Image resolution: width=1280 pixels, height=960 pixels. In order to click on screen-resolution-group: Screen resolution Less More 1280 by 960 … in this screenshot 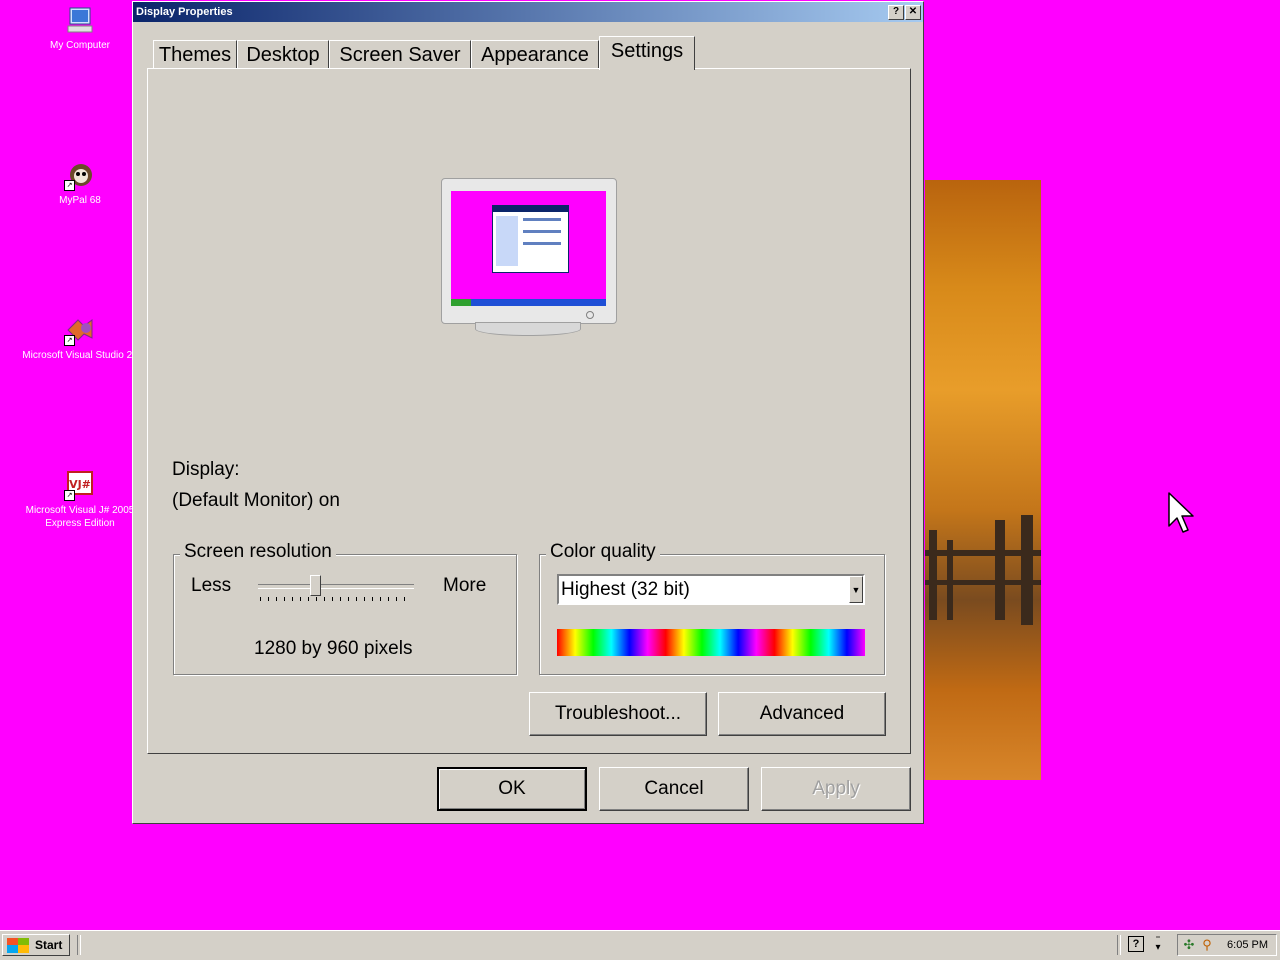, I will do `click(345, 608)`.